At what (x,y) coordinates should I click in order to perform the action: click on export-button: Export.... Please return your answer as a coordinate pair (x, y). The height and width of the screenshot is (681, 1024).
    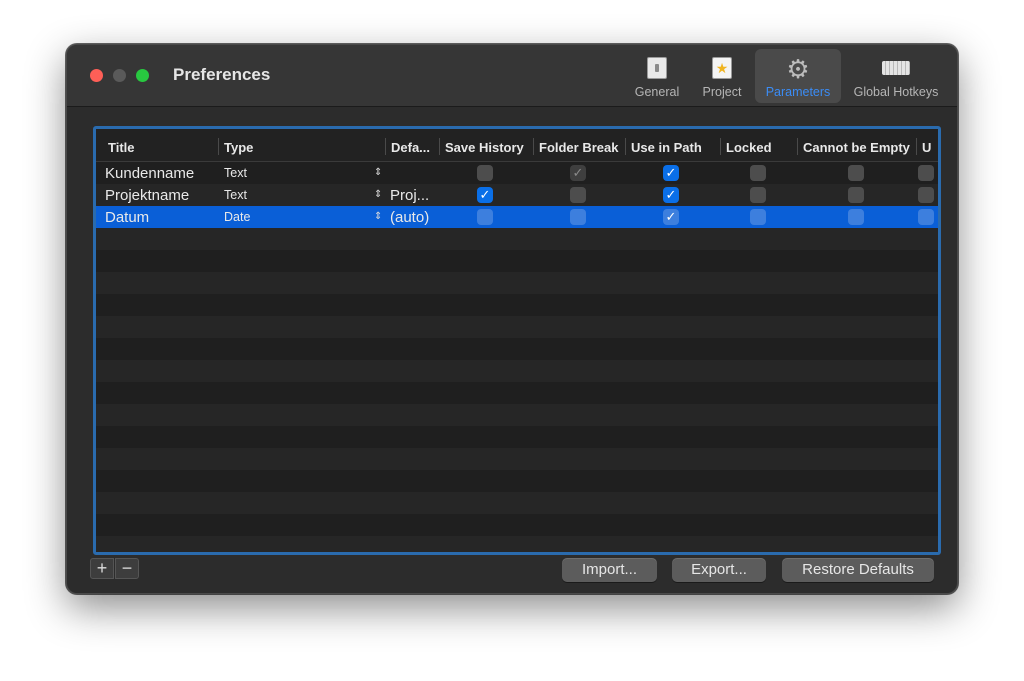
    Looking at the image, I should click on (719, 570).